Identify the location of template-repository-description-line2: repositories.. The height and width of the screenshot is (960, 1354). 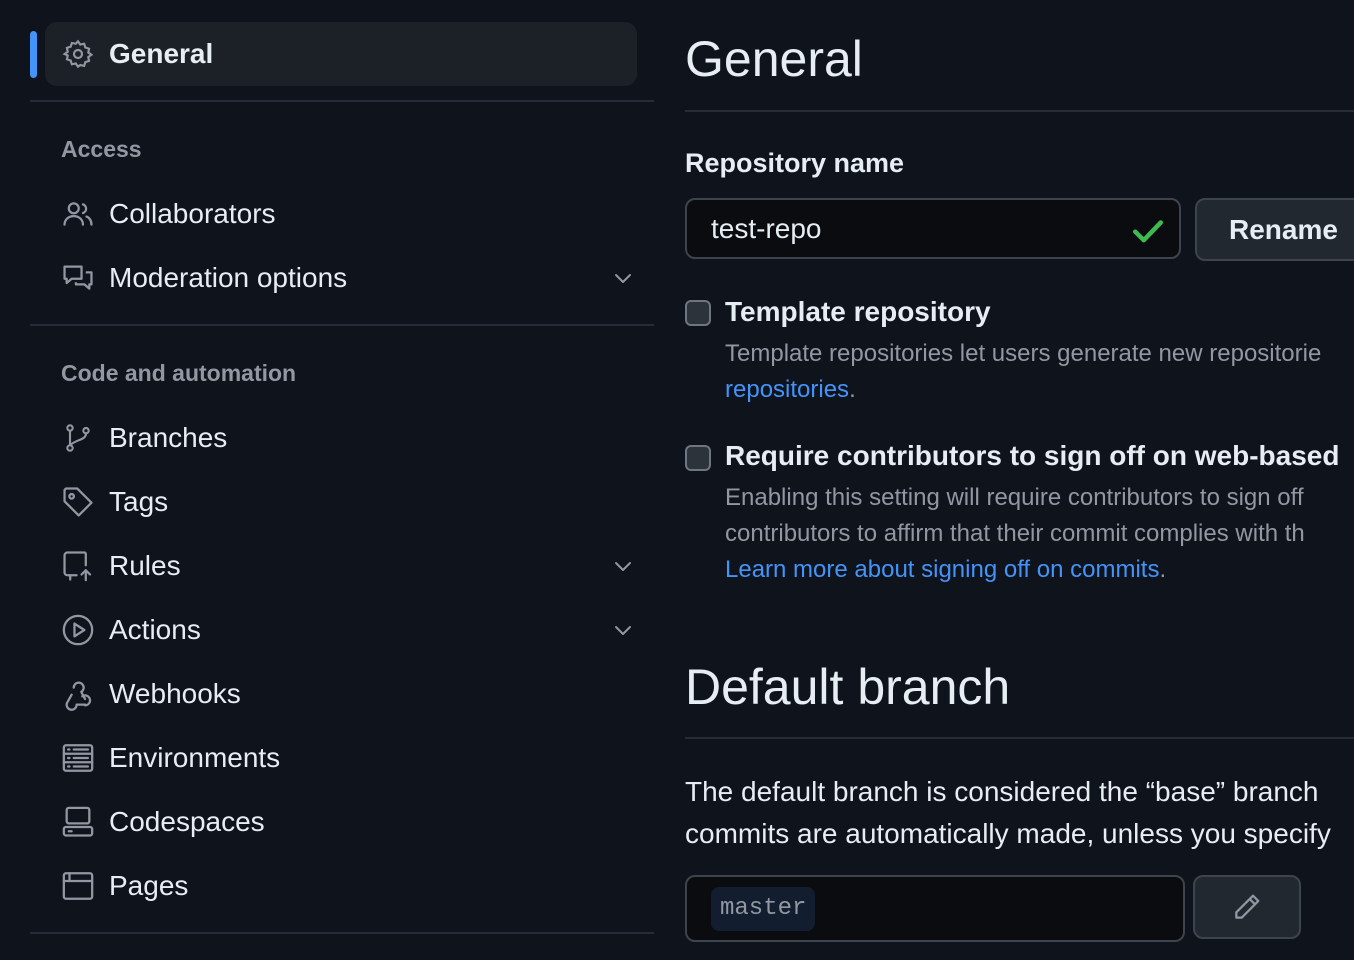
(790, 390).